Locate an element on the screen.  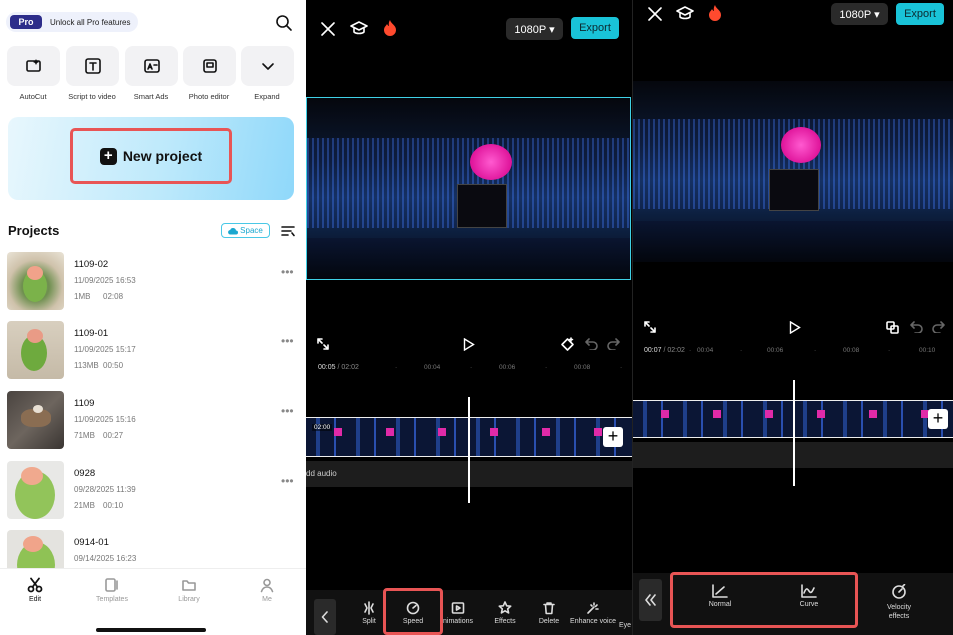
animations-label: nimations is located at coordinates (458, 621).